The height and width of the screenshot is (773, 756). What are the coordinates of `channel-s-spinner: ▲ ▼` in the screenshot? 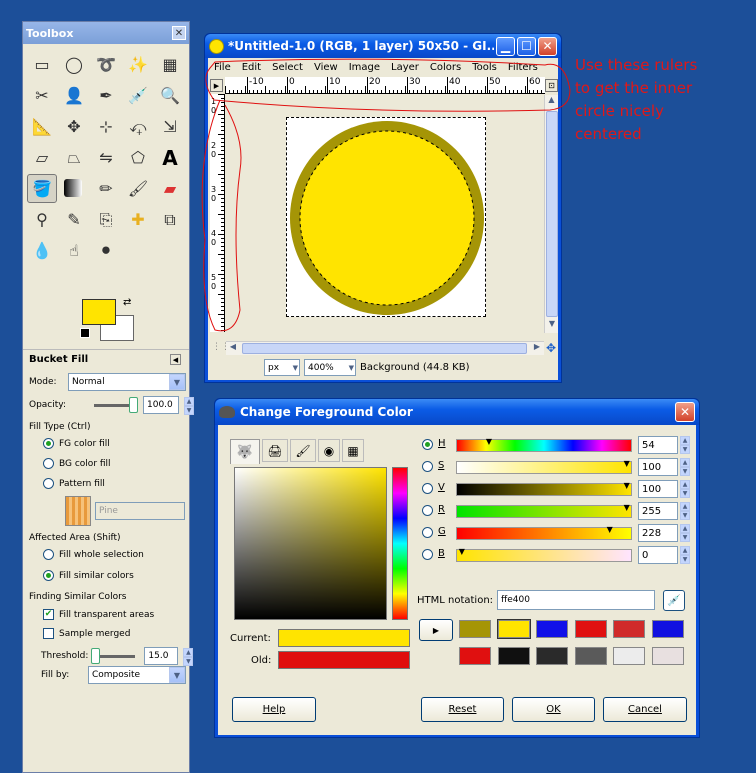 It's located at (685, 467).